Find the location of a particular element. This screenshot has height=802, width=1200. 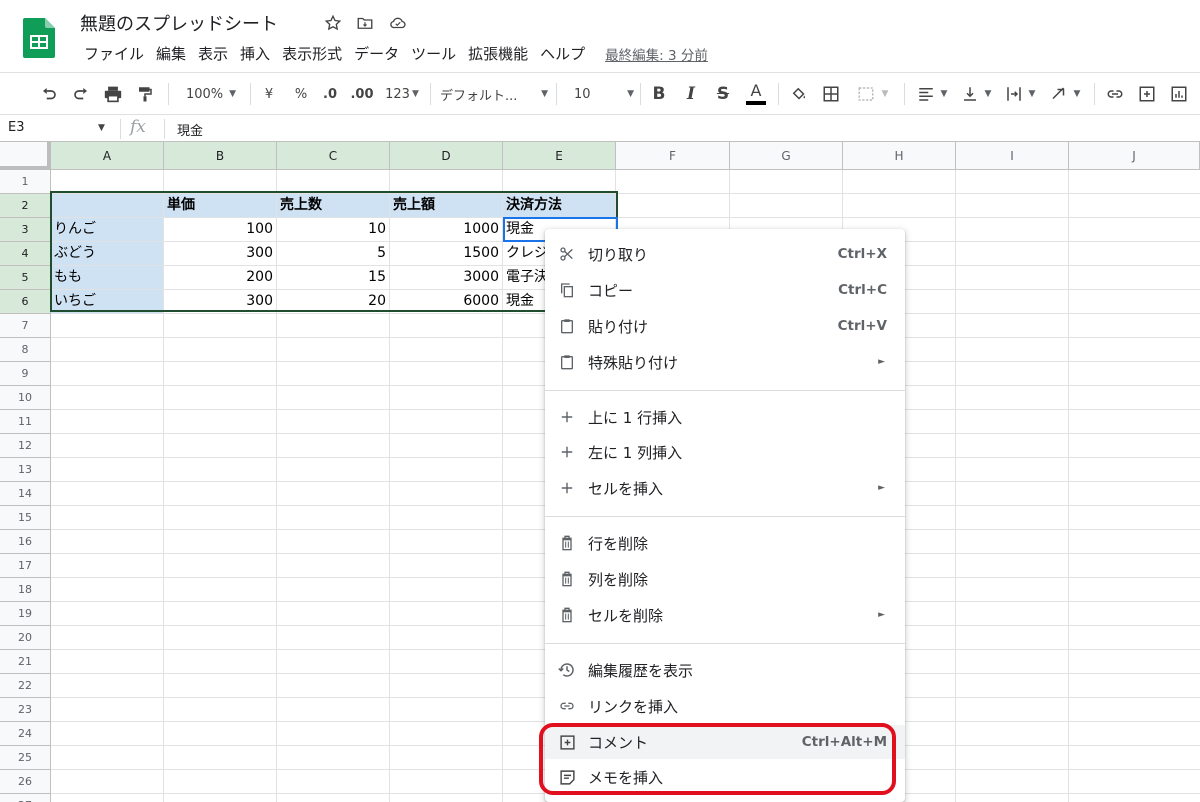

more-formats-select: 123 ▼ is located at coordinates (402, 94).